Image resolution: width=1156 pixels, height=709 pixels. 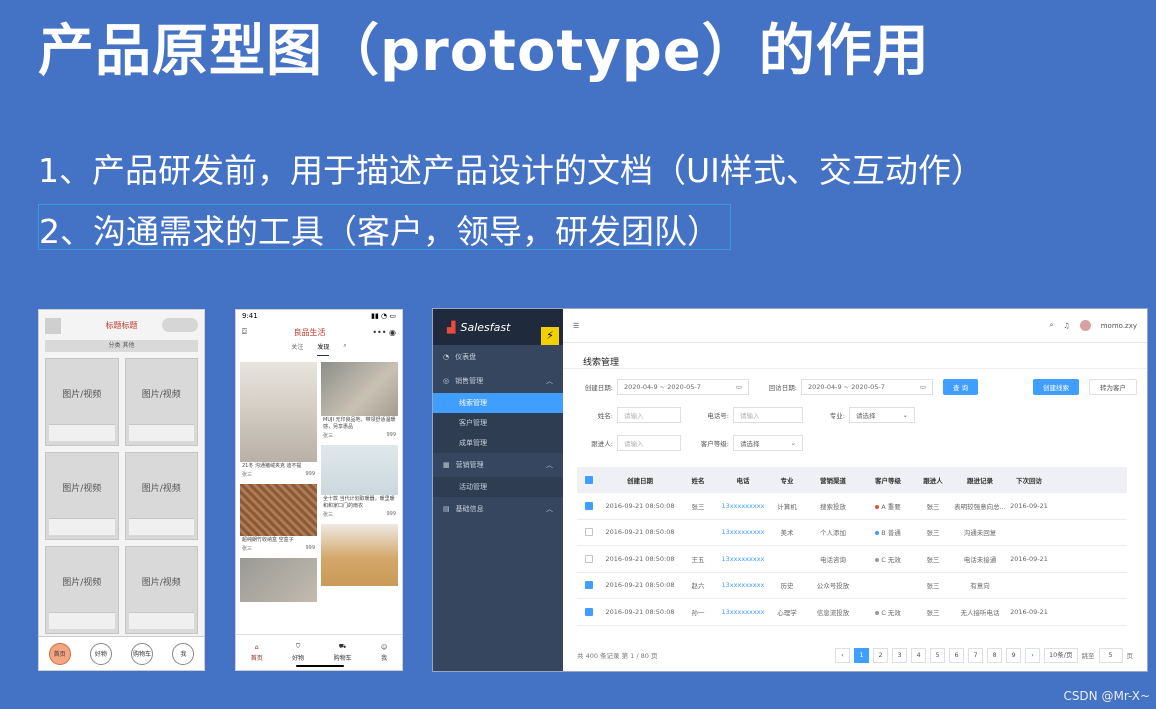 I want to click on admin-topbar: ☰ ⌕ ♫ momo.zxy, so click(x=855, y=326).